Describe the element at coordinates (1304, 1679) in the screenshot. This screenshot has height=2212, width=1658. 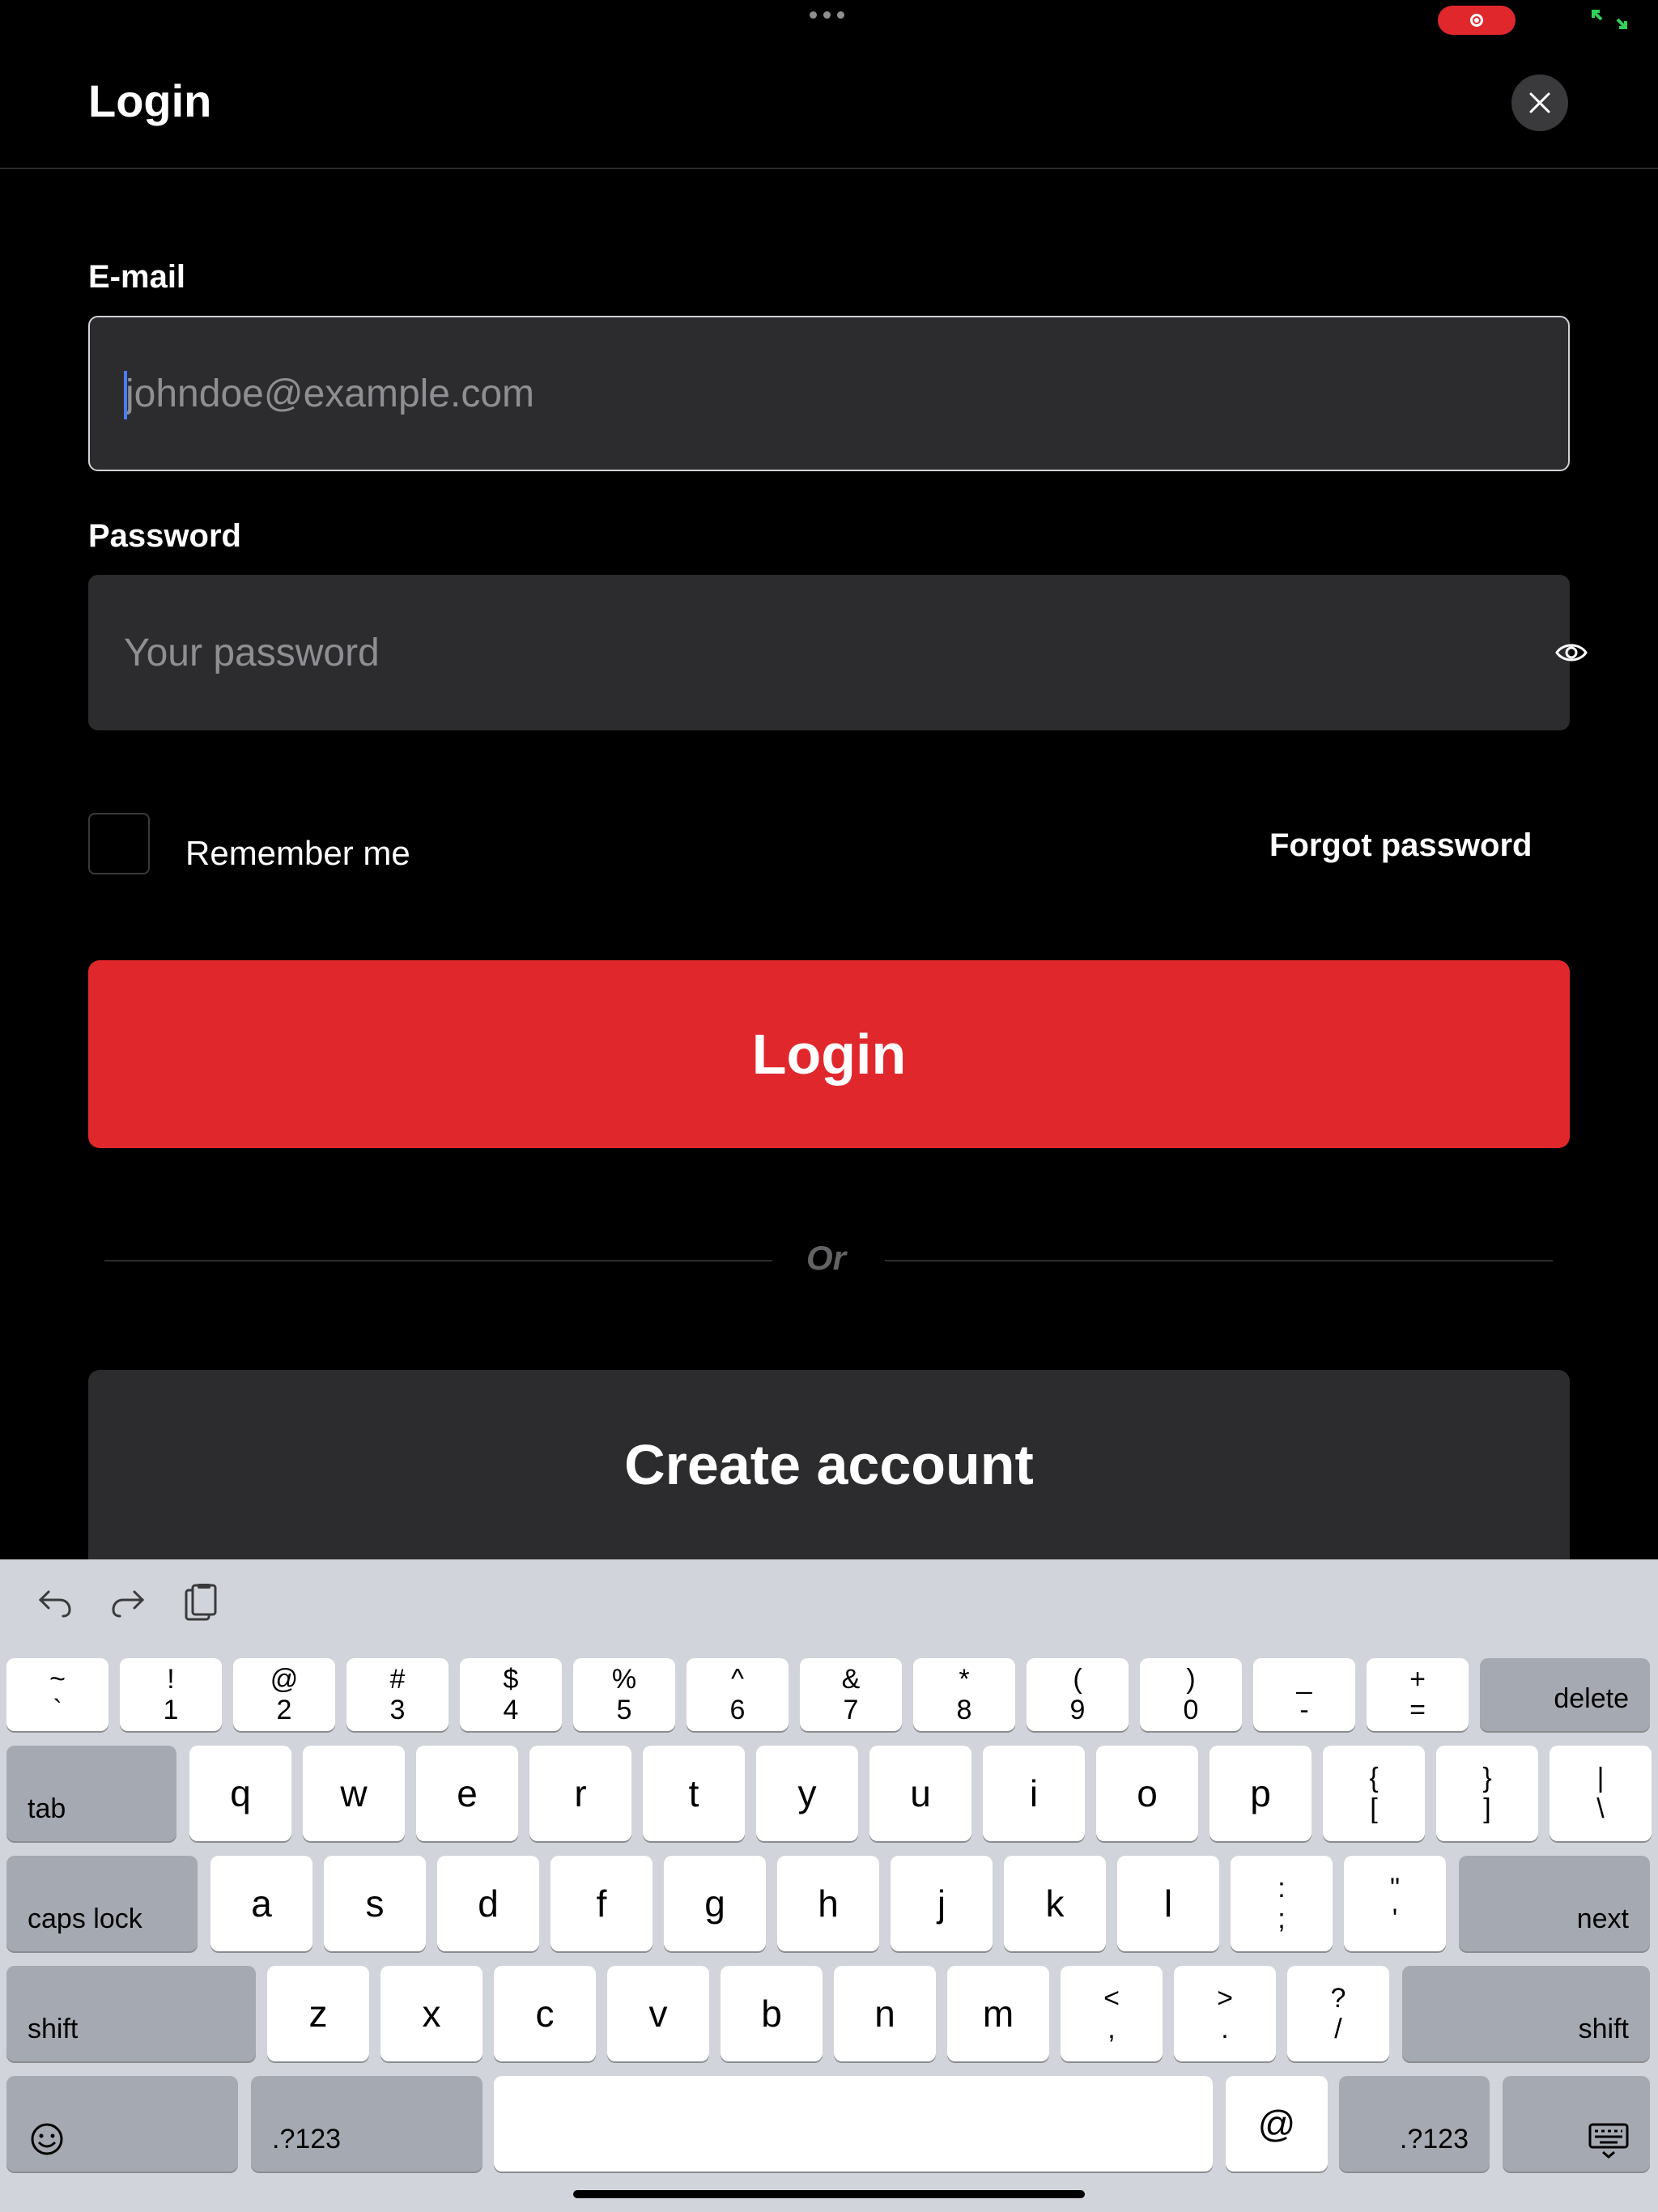
I see `key-top-symbol: _` at that location.